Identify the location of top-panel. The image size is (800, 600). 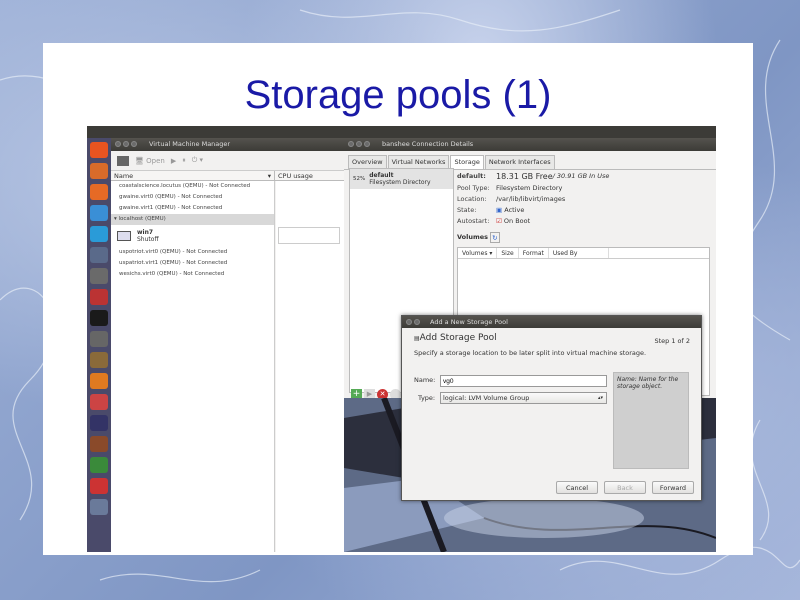
(401, 132).